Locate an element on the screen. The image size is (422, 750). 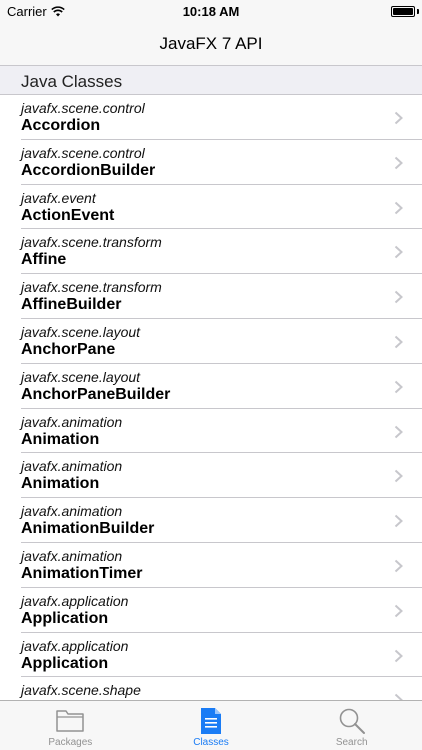
list-item: javafx.scene.layout AnchorPaneBuilder is located at coordinates (211, 386).